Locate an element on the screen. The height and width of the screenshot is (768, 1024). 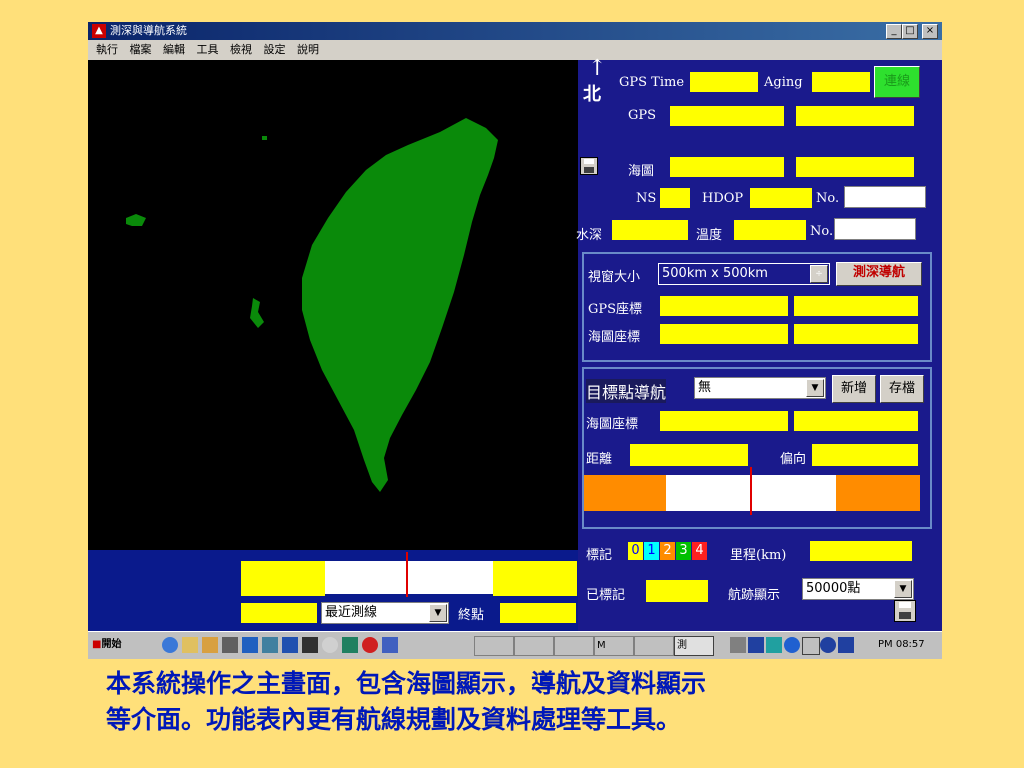
target-nav-label: 目標點導航 is located at coordinates (626, 391).